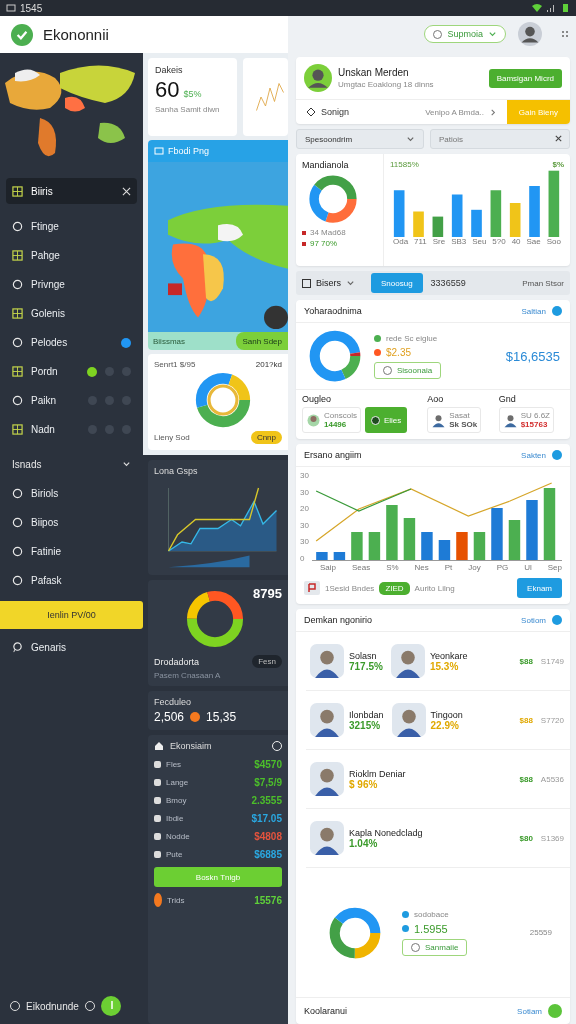 The image size is (576, 1024). What do you see at coordinates (499, 241) in the screenshot?
I see `axis-label: 5?0` at bounding box center [499, 241].